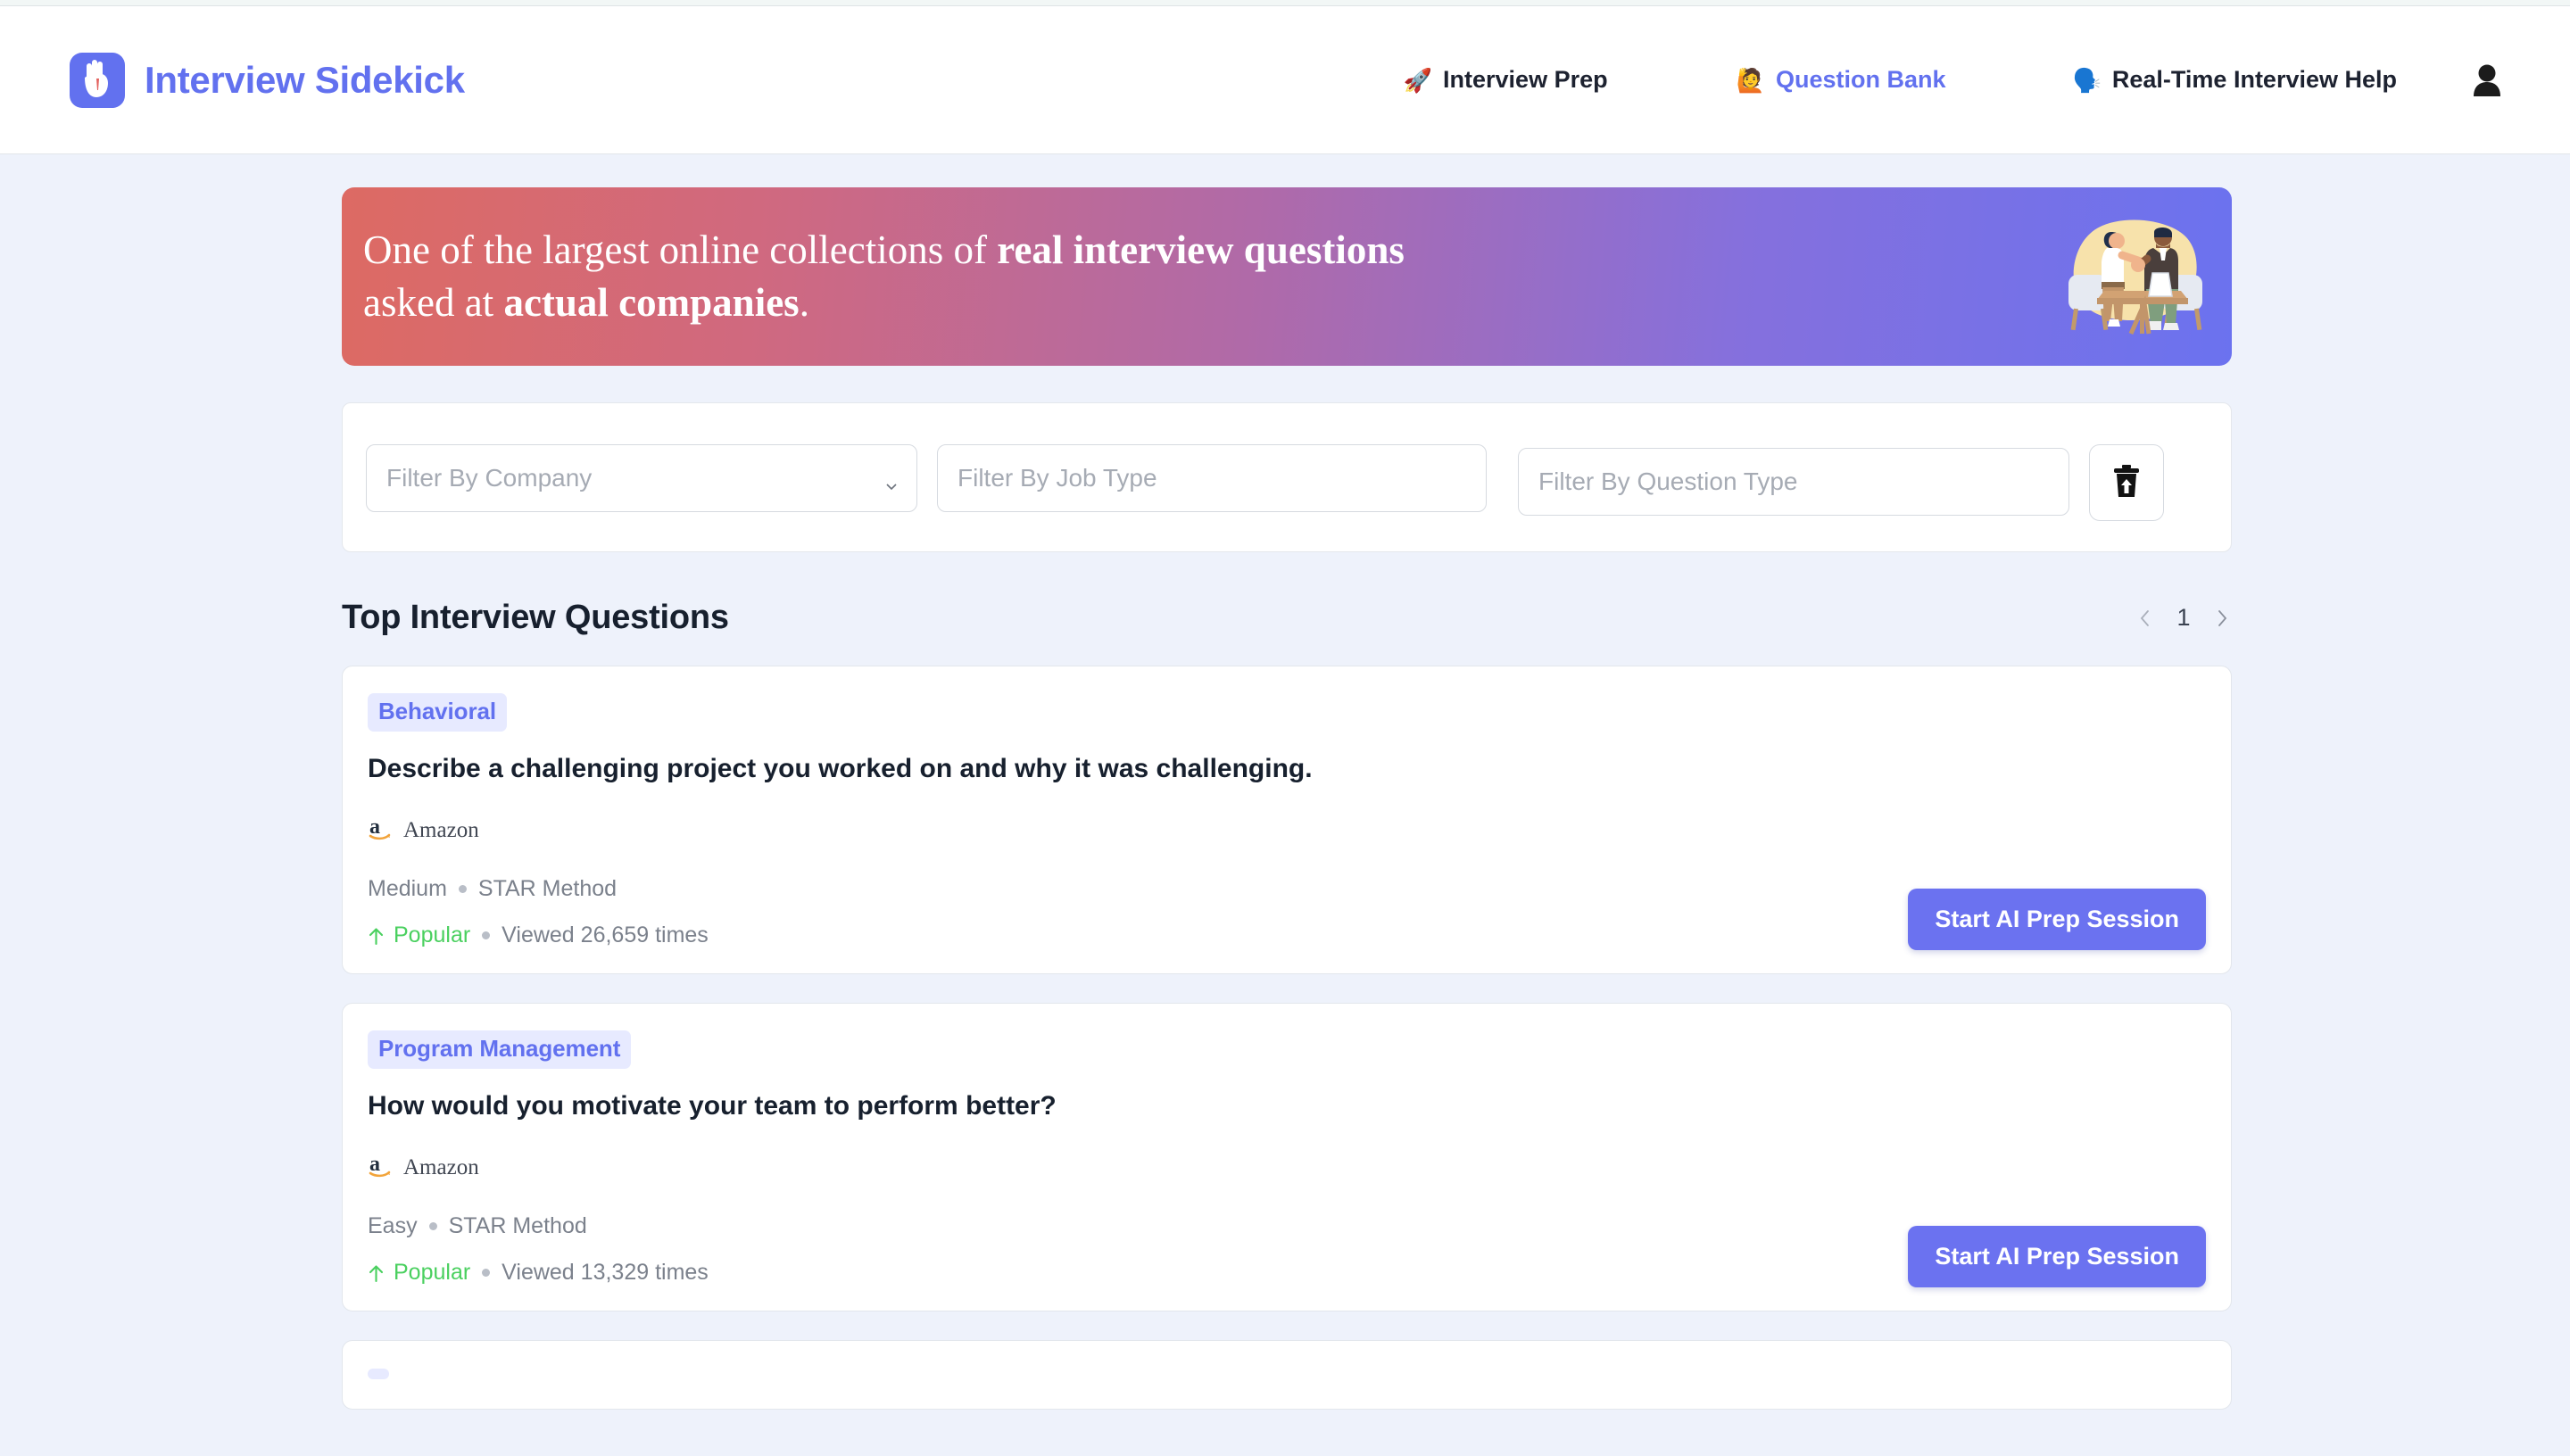  What do you see at coordinates (2222, 618) in the screenshot?
I see `chevron-right-icon` at bounding box center [2222, 618].